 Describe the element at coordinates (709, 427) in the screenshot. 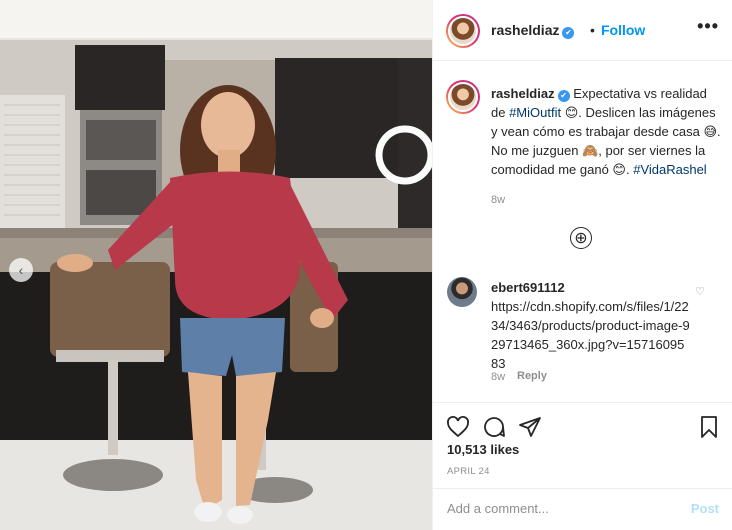

I see `bookmark-icon` at that location.